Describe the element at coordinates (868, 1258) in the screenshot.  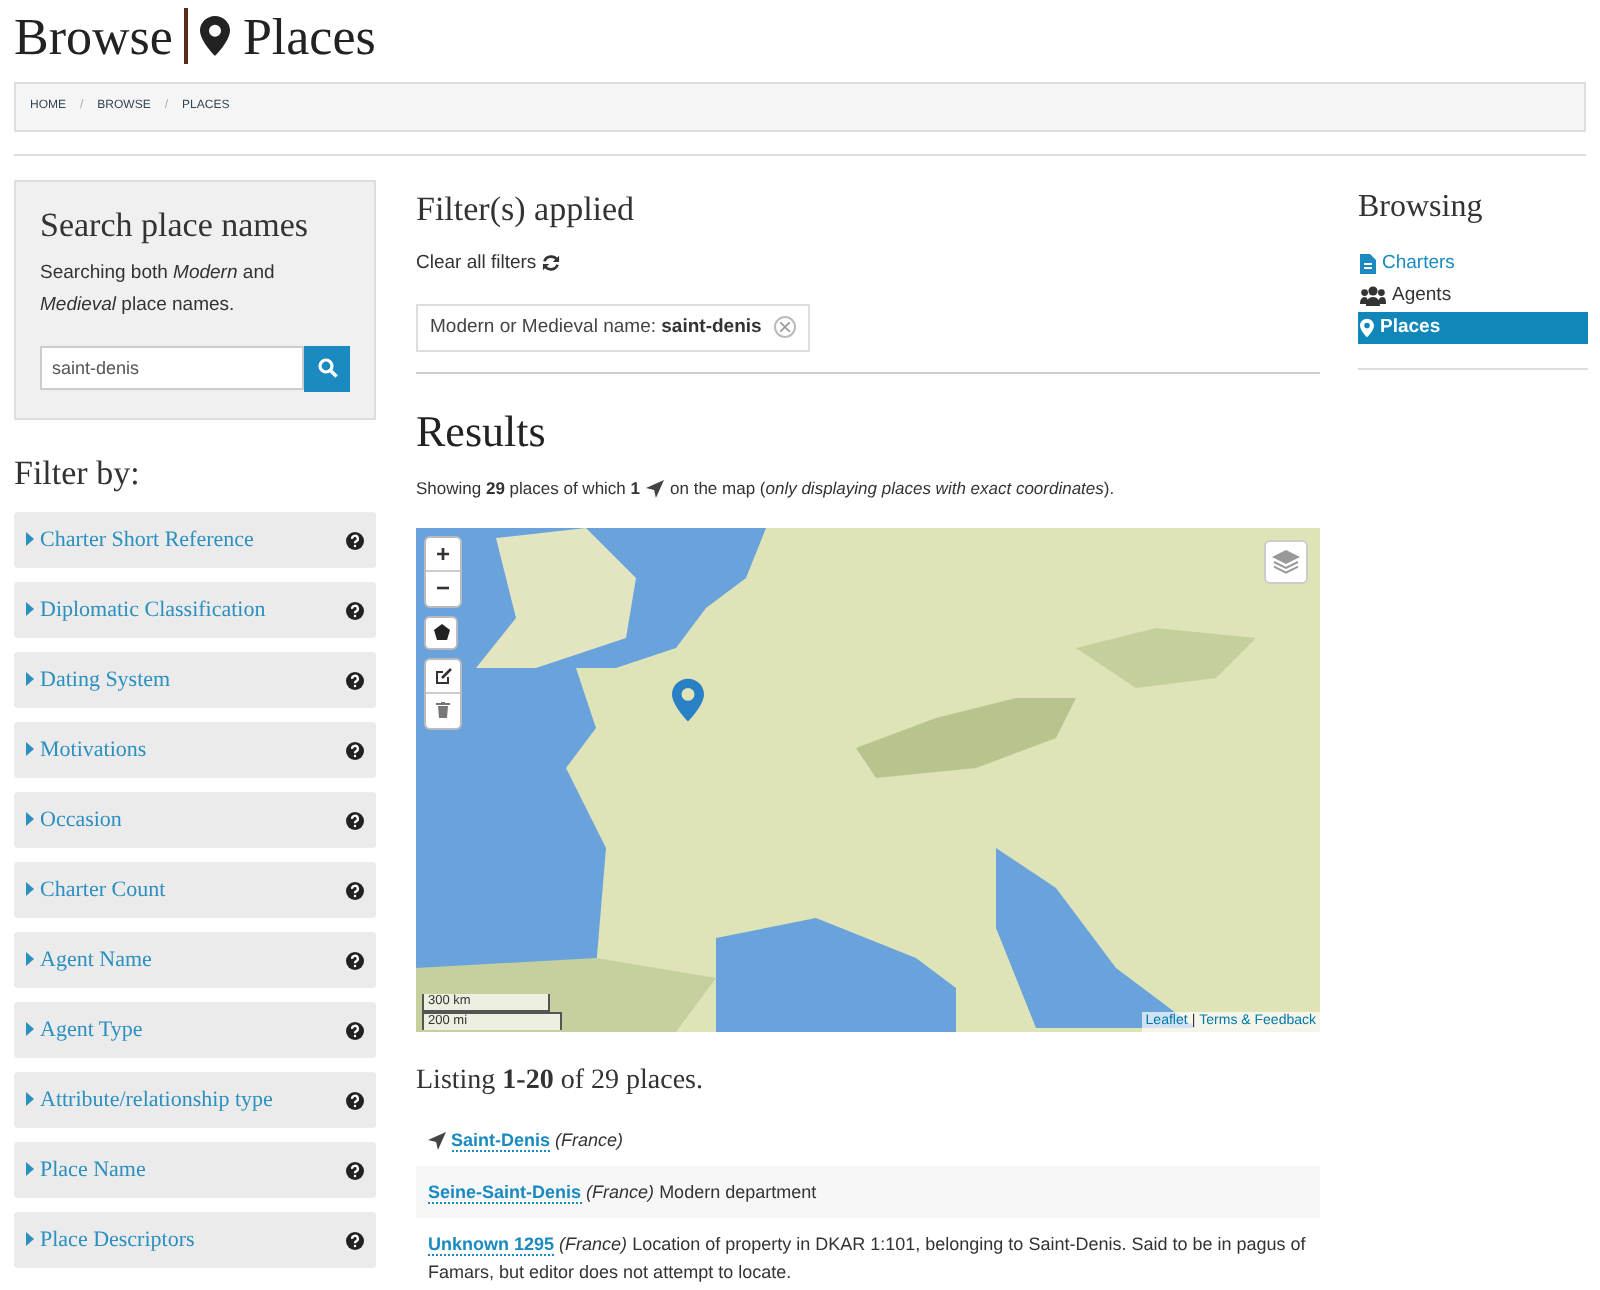
I see `place-entry: Unknown 1295 (France) Location of property in DKAR 1:101, belonging to Saint-Denis. Said to be in pagus of Famars, but editor does not attempt to locate.` at that location.